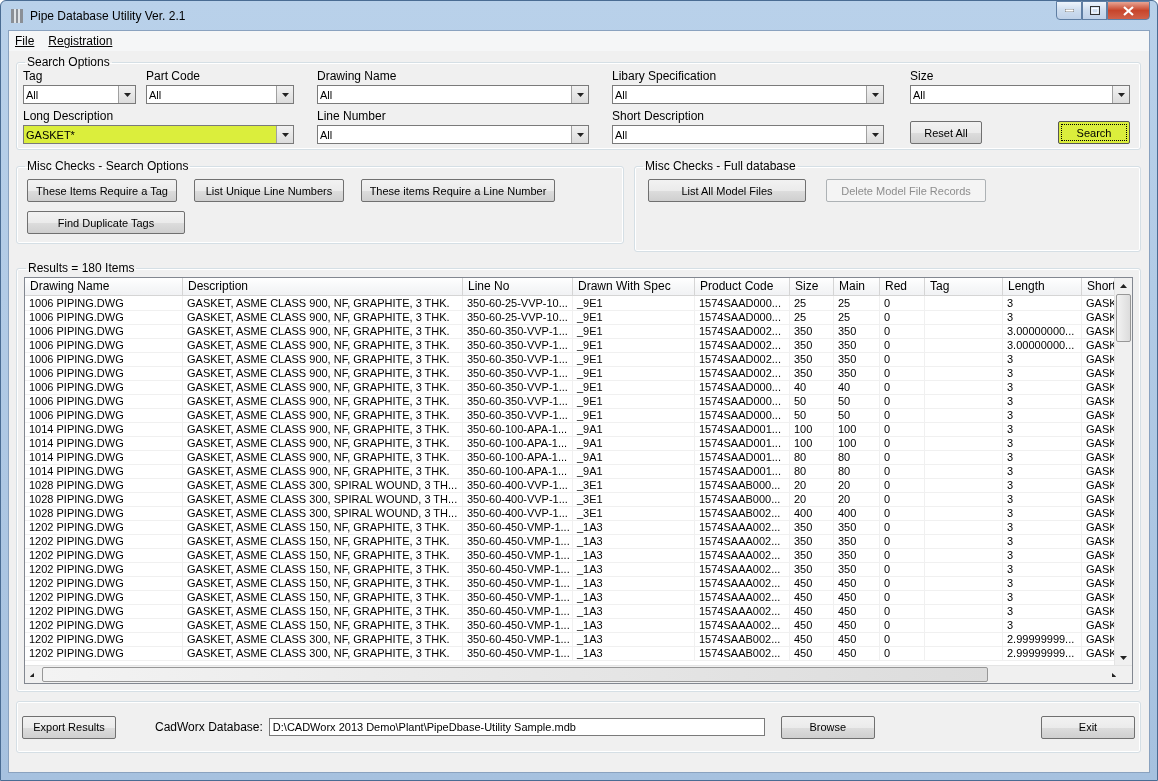 This screenshot has height=781, width=1158. I want to click on column-header: Line No, so click(518, 287).